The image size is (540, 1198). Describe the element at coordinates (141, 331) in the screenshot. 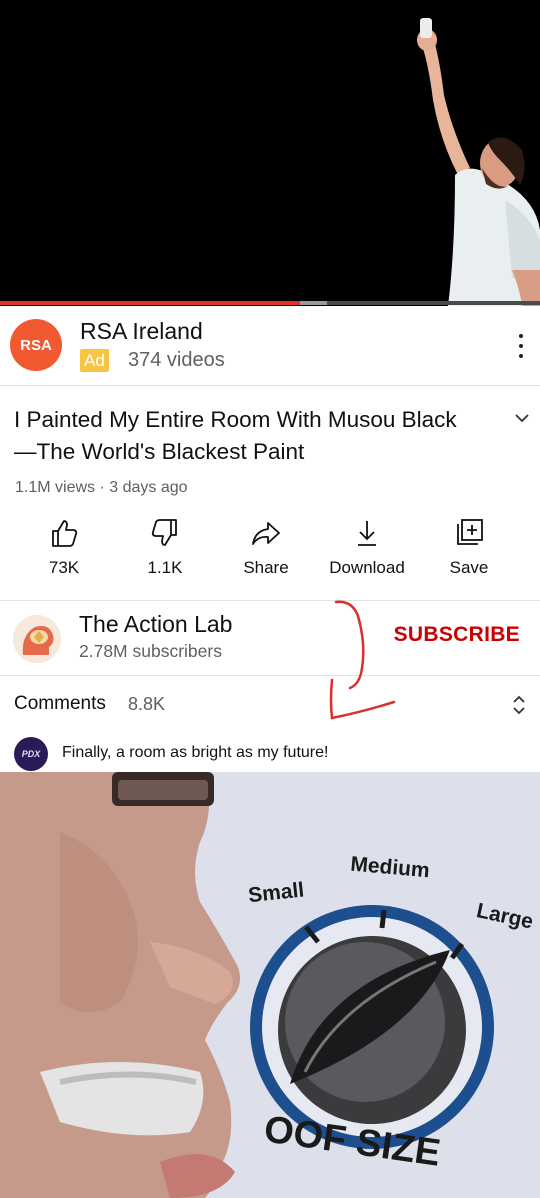

I see `advertiser-name: RSA Ireland` at that location.